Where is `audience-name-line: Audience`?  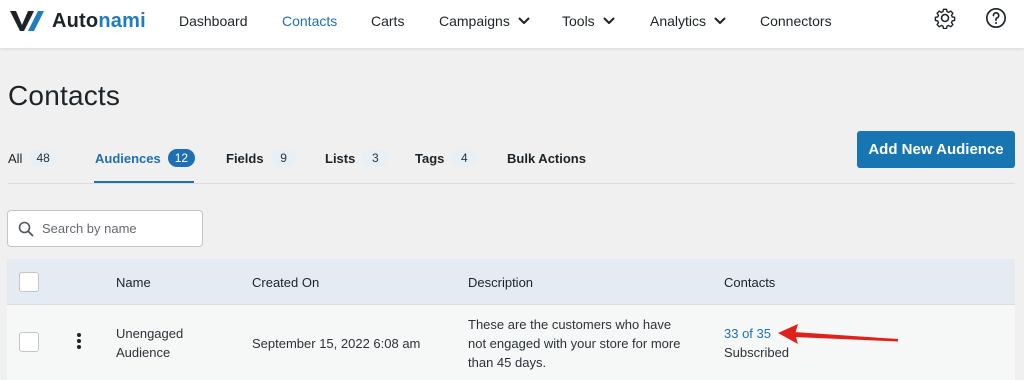 audience-name-line: Audience is located at coordinates (143, 352).